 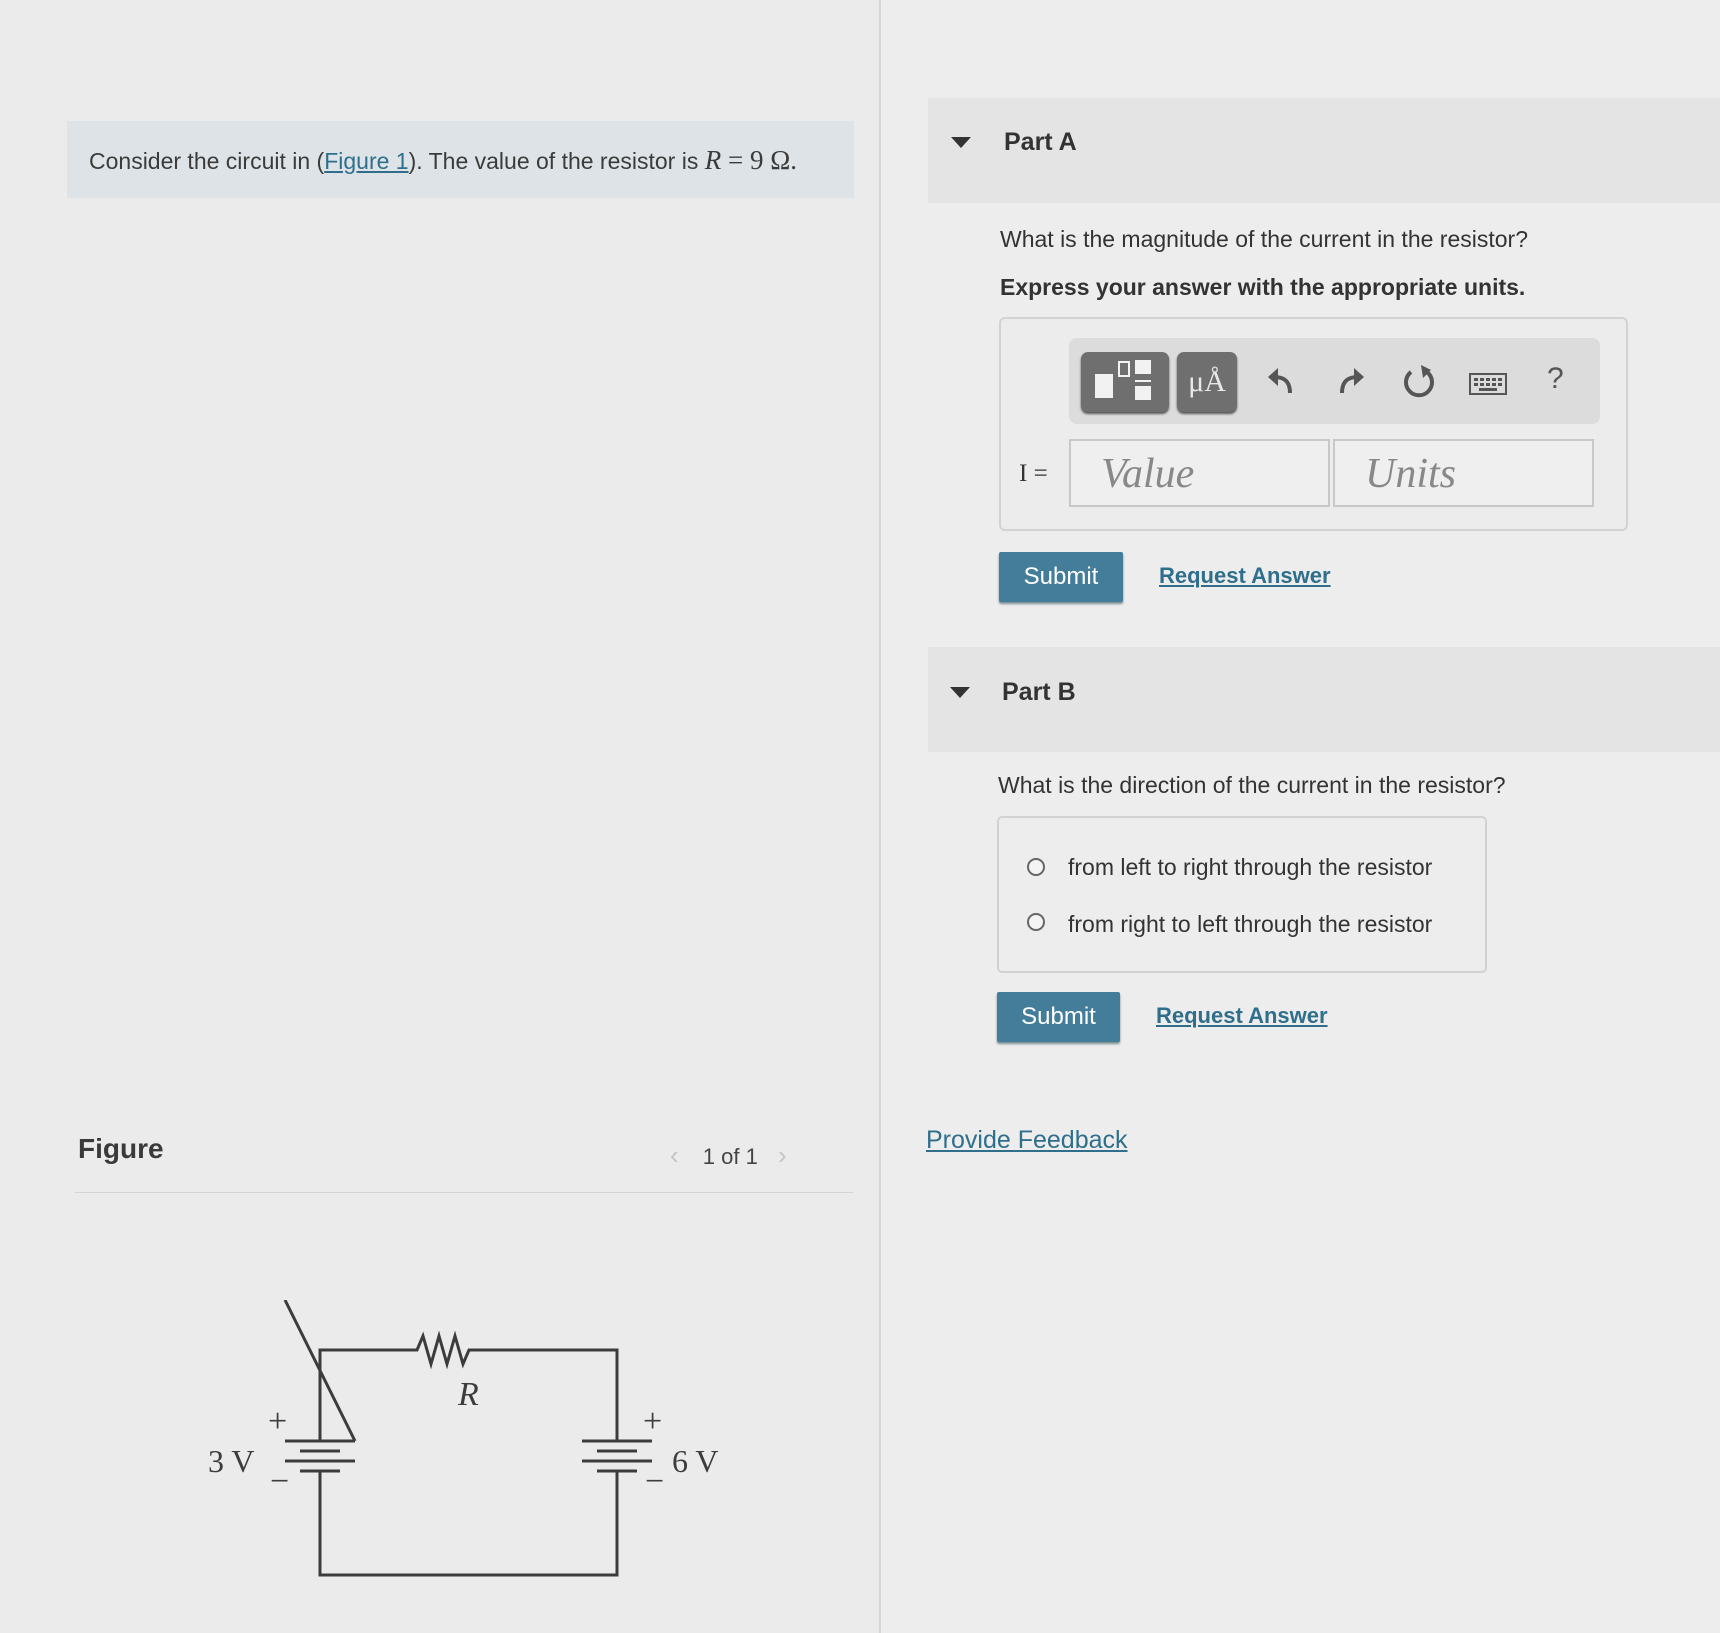 I want to click on value-input: Value, so click(x=1199, y=473).